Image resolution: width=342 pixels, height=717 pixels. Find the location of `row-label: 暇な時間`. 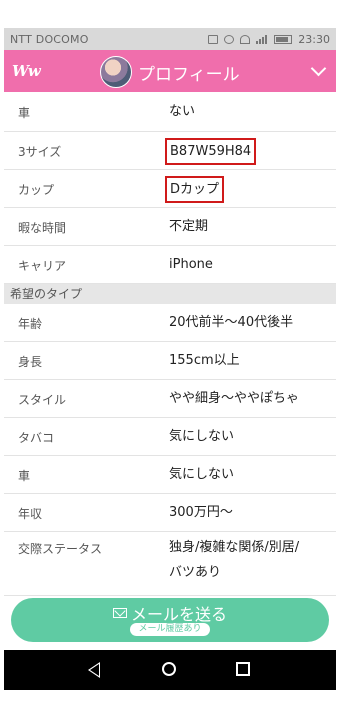

row-label: 暇な時間 is located at coordinates (42, 228).